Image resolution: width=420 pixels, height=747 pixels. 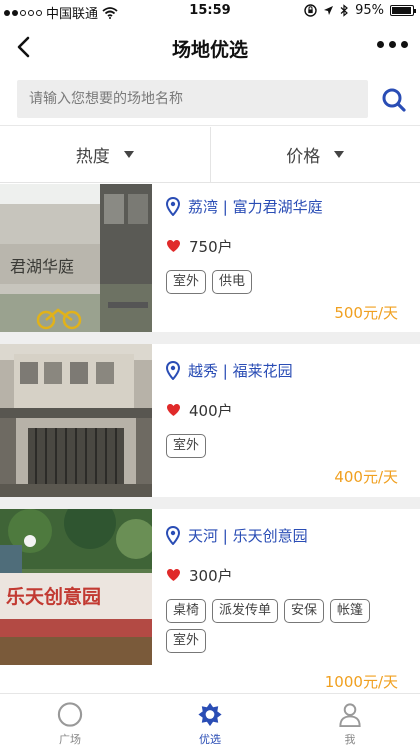 I want to click on tab-plaza-label: 广场, so click(x=70, y=739).